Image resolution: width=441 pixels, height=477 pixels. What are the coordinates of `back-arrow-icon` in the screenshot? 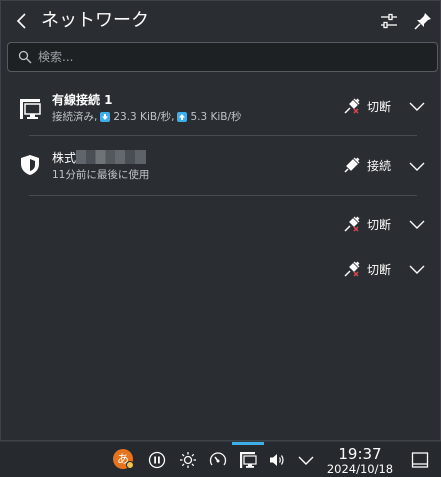 It's located at (22, 21).